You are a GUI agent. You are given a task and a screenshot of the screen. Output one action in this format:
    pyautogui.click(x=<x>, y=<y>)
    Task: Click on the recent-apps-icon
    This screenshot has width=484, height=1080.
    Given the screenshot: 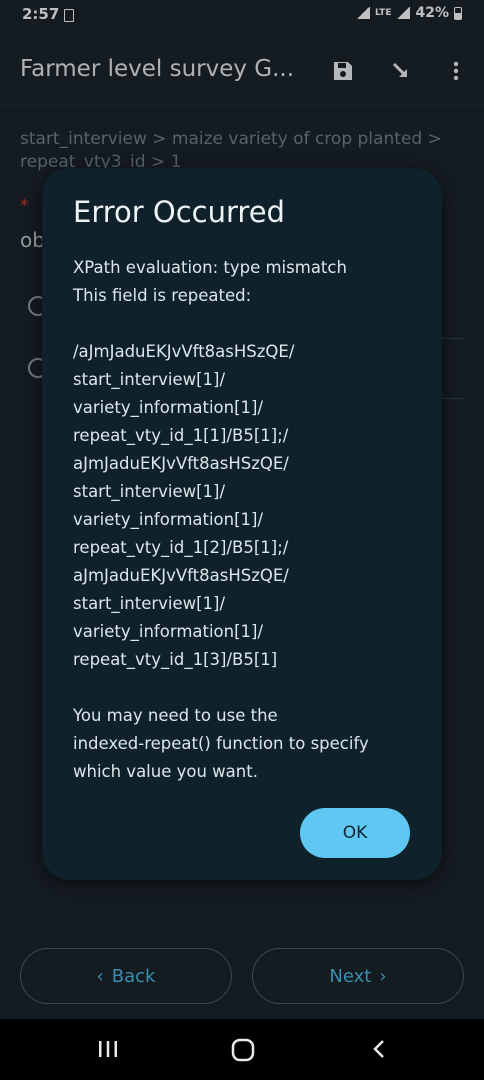 What is the action you would take?
    pyautogui.click(x=108, y=1051)
    